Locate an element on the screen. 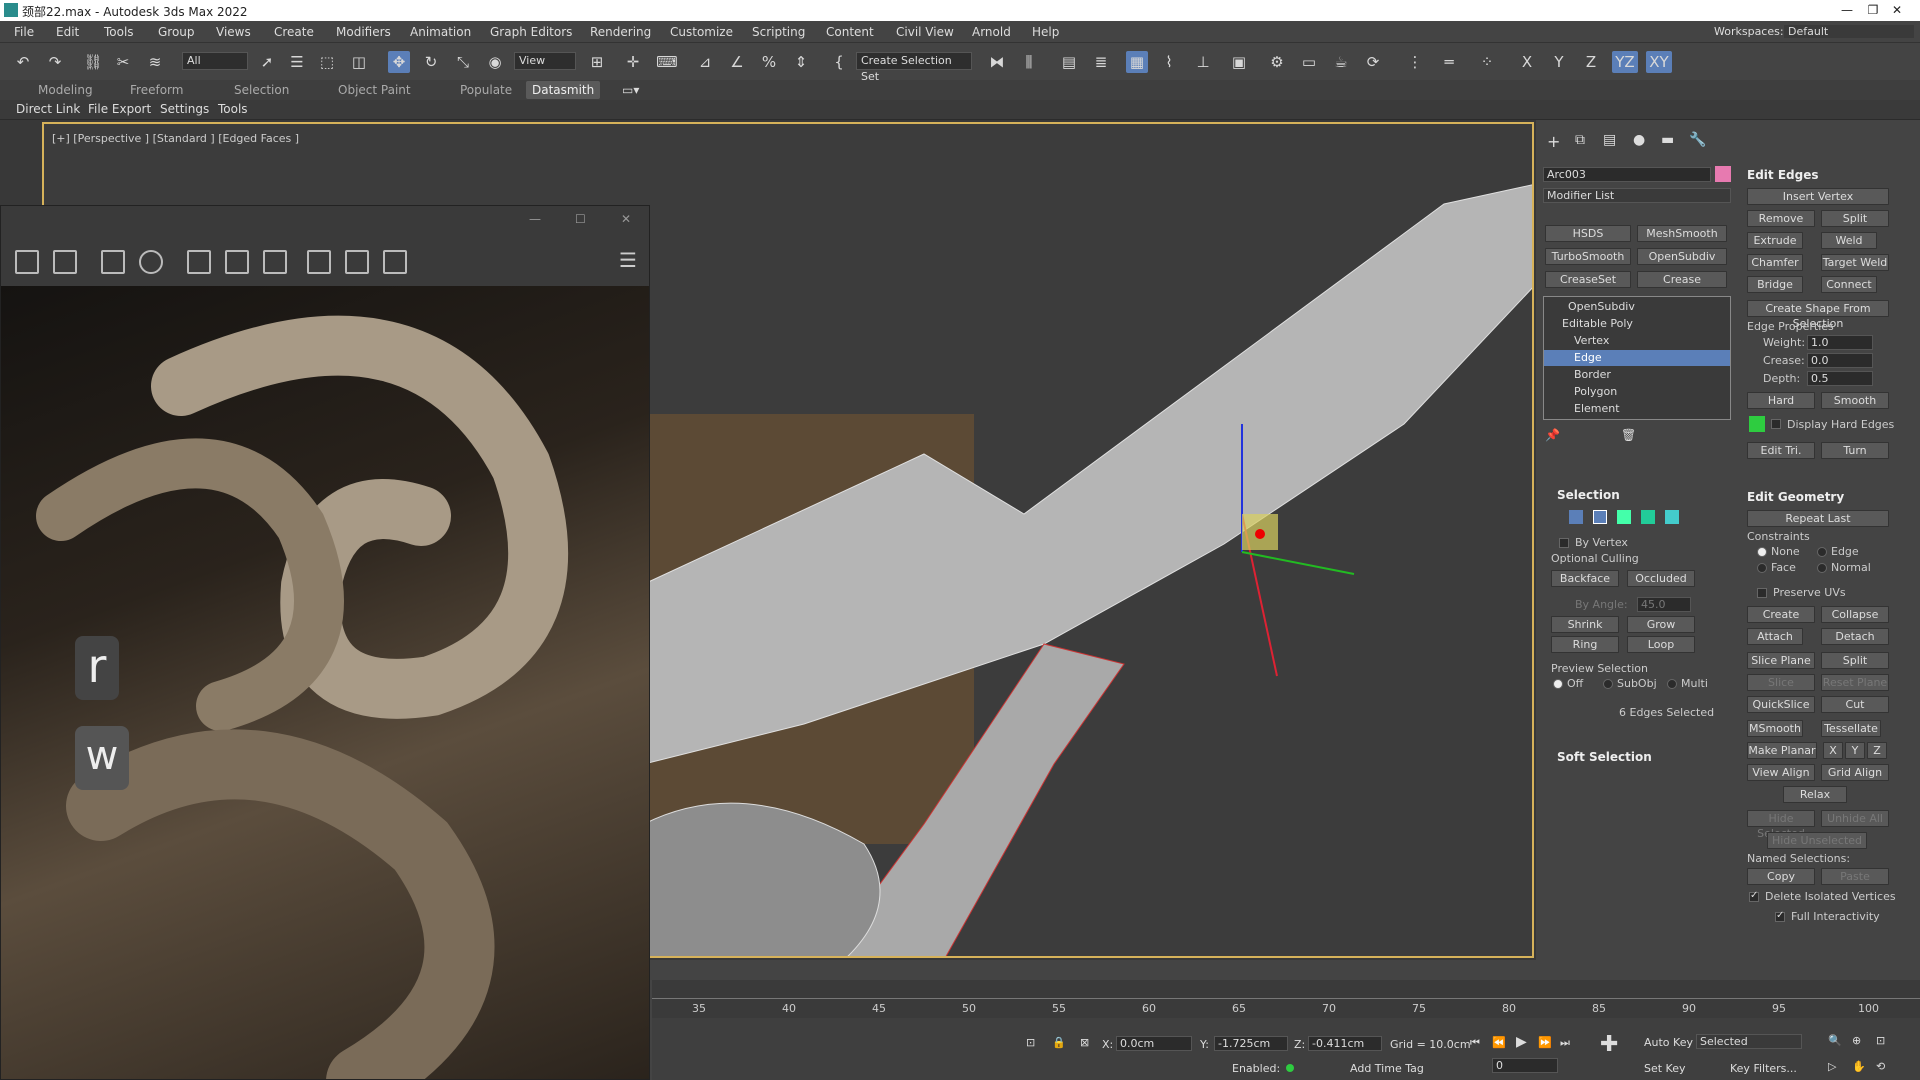 Image resolution: width=1920 pixels, height=1080 pixels. msmooth-button: MSmooth is located at coordinates (1775, 728).